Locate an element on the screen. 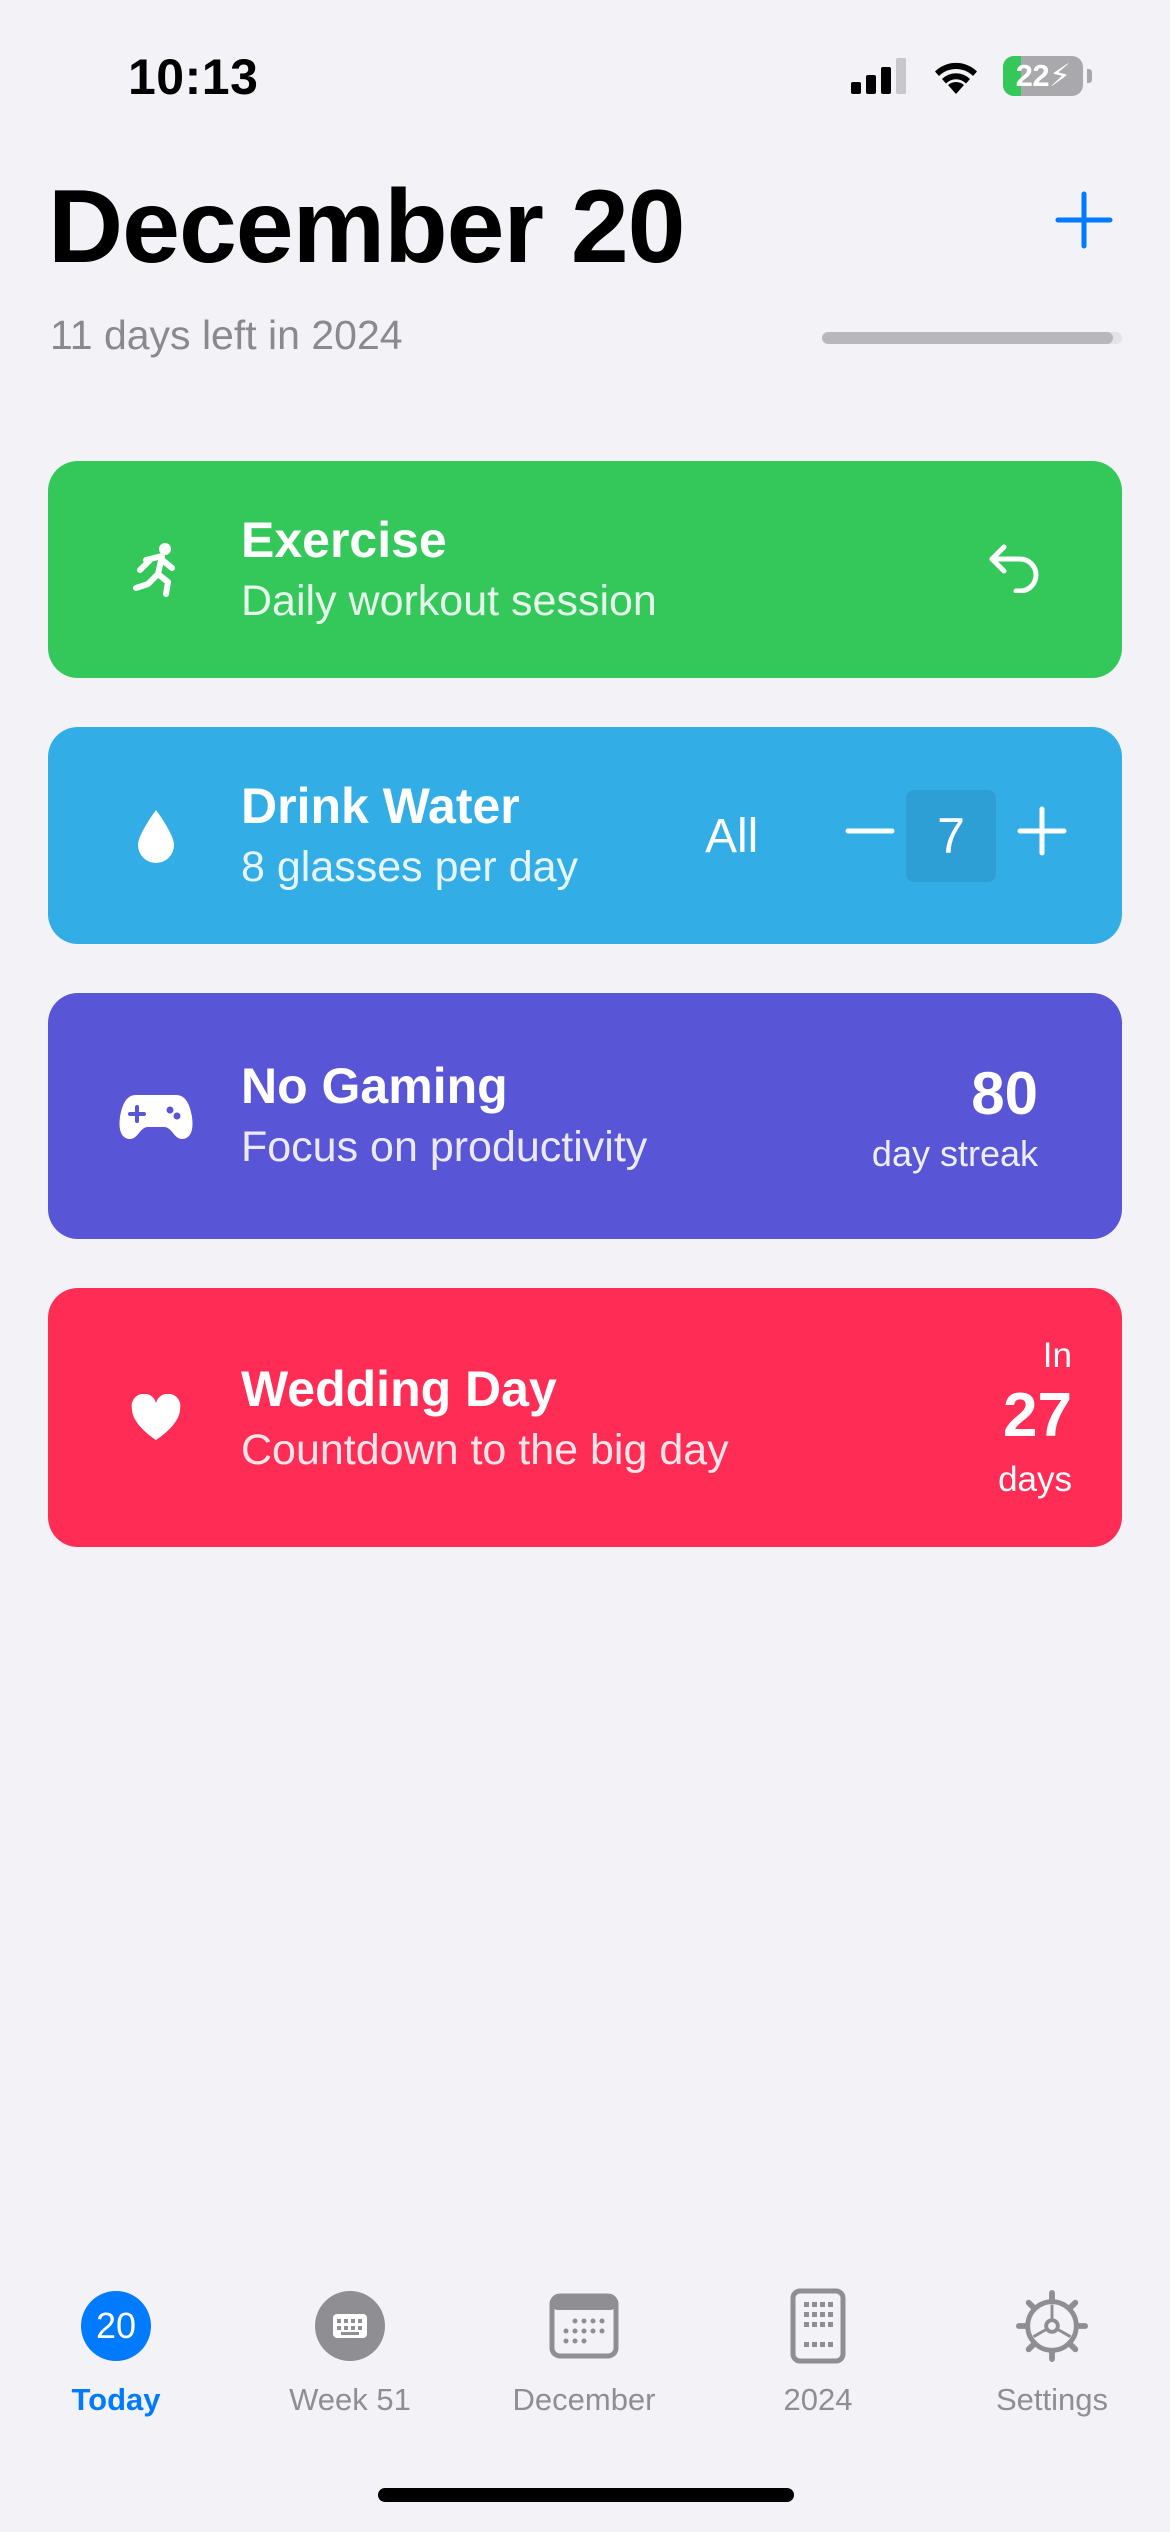 Image resolution: width=1170 pixels, height=2532 pixels. month-calendar-icon is located at coordinates (584, 2326).